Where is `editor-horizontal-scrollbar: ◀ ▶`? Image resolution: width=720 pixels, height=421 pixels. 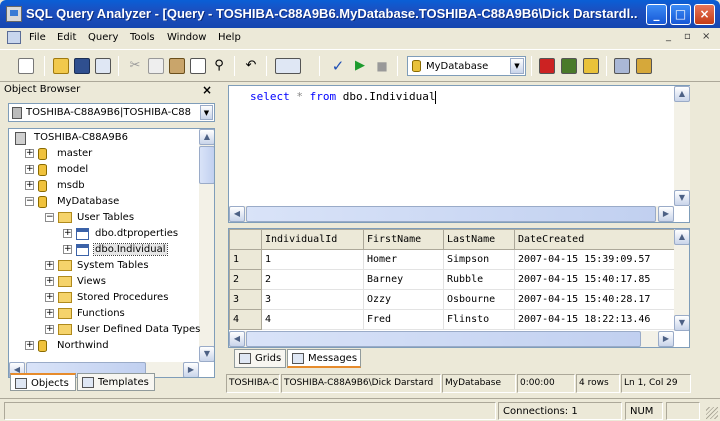 editor-horizontal-scrollbar: ◀ ▶ is located at coordinates (451, 214).